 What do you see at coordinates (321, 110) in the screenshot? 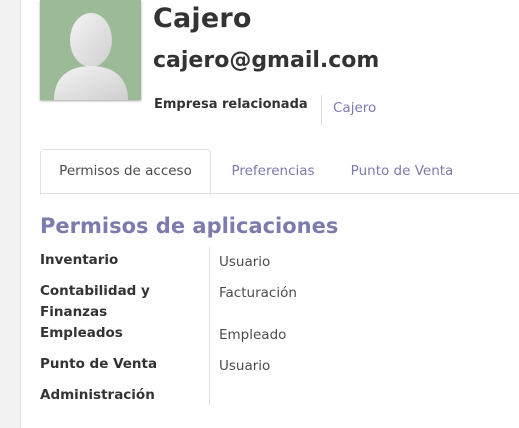
I see `field-divider` at bounding box center [321, 110].